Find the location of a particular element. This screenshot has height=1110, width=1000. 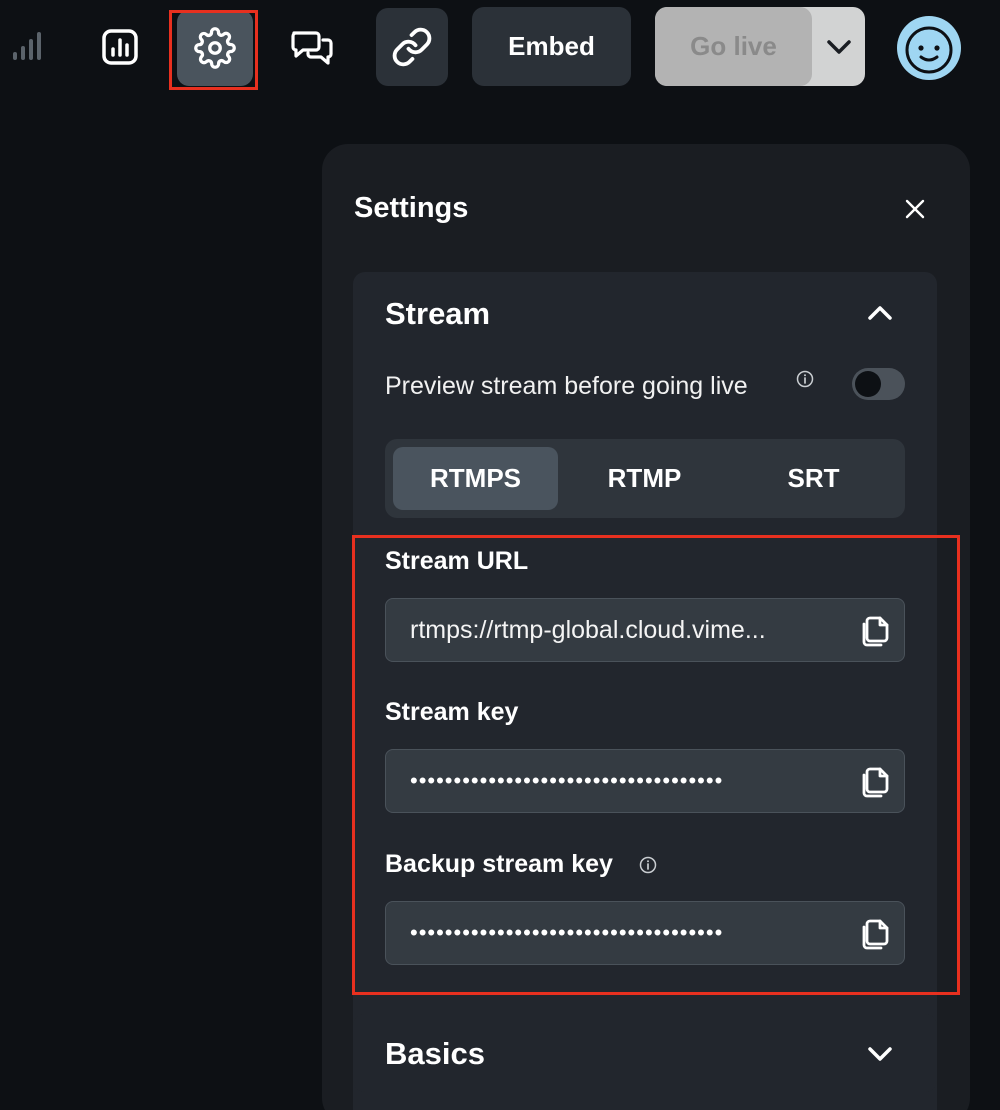

close-icon is located at coordinates (915, 209).